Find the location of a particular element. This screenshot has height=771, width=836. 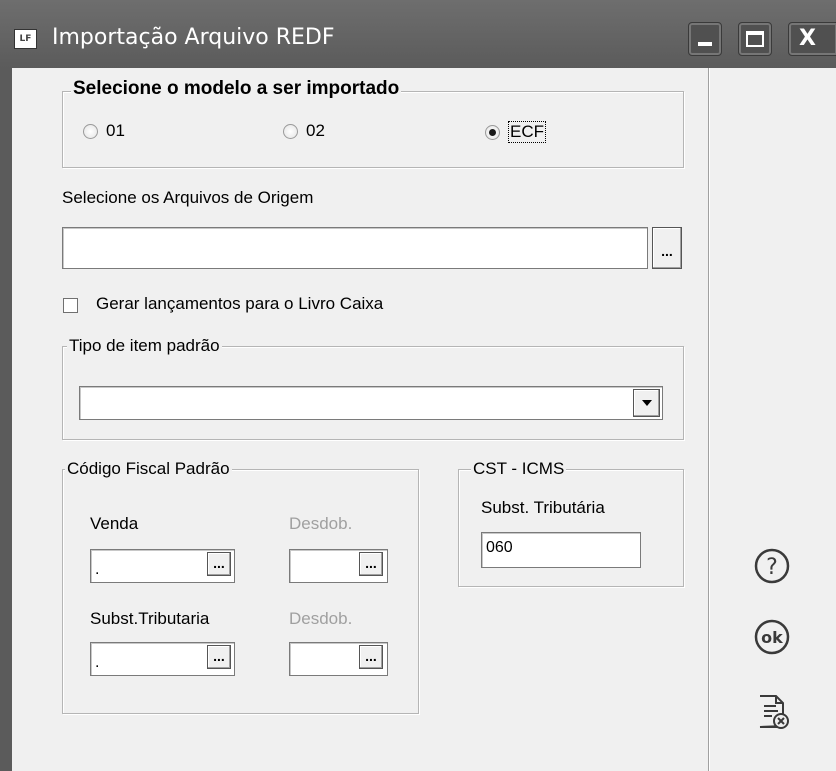

title-bar: LF Importação Arquivo REDF is located at coordinates (418, 34).